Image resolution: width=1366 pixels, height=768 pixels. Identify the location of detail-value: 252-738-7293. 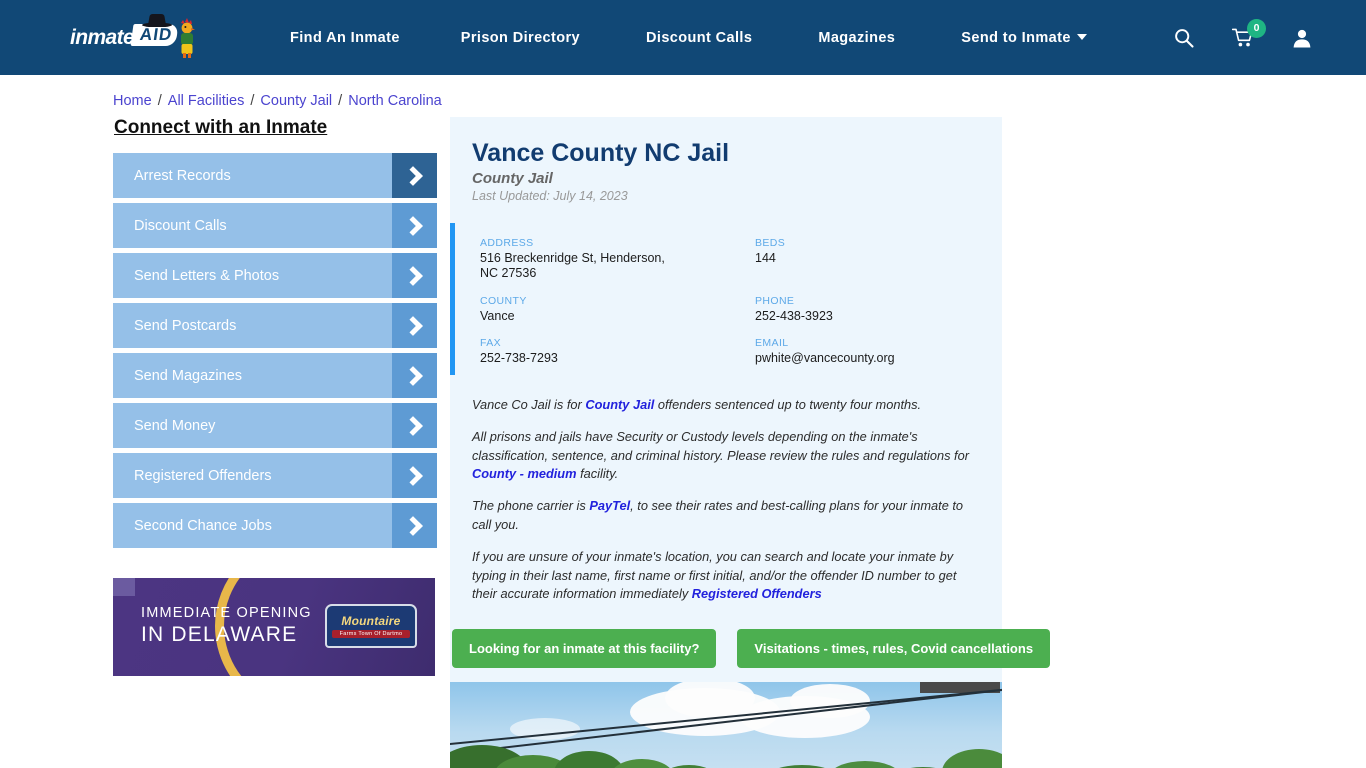
(519, 358).